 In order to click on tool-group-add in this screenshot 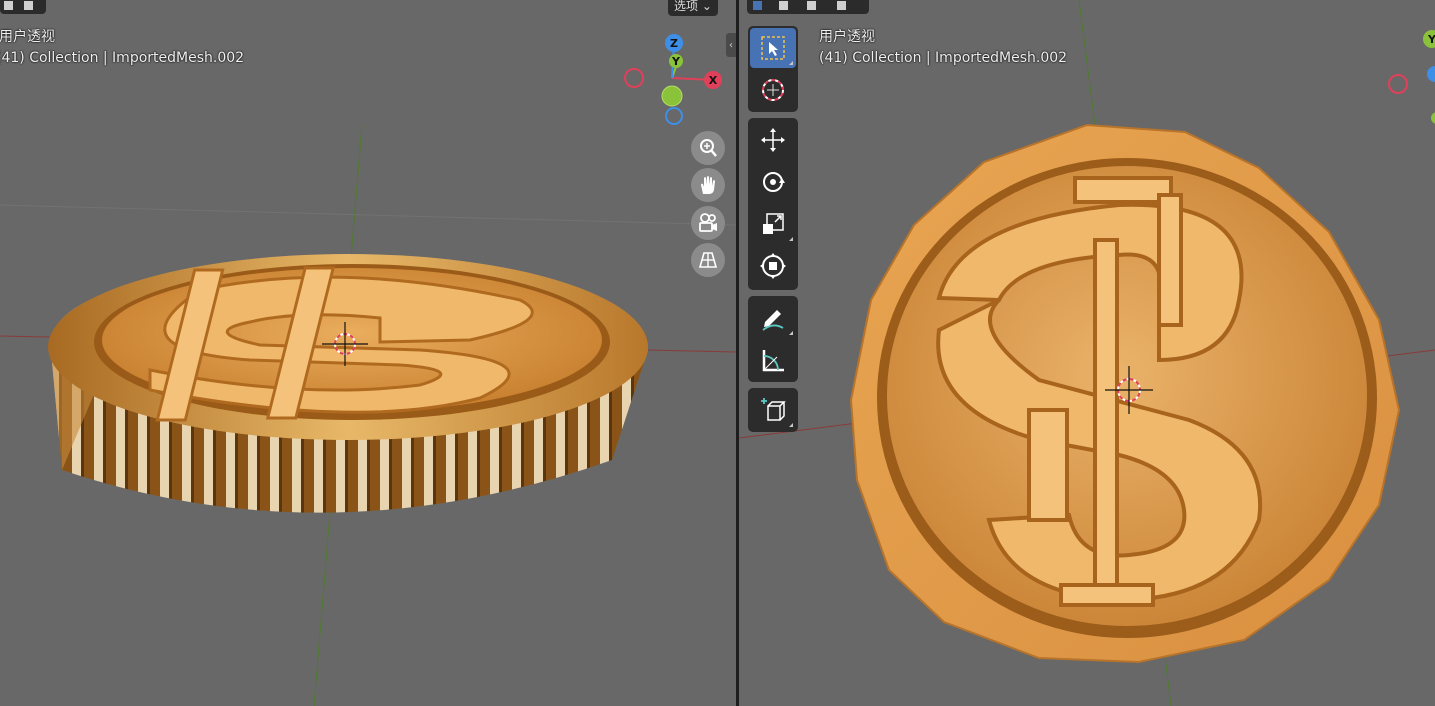, I will do `click(773, 410)`.